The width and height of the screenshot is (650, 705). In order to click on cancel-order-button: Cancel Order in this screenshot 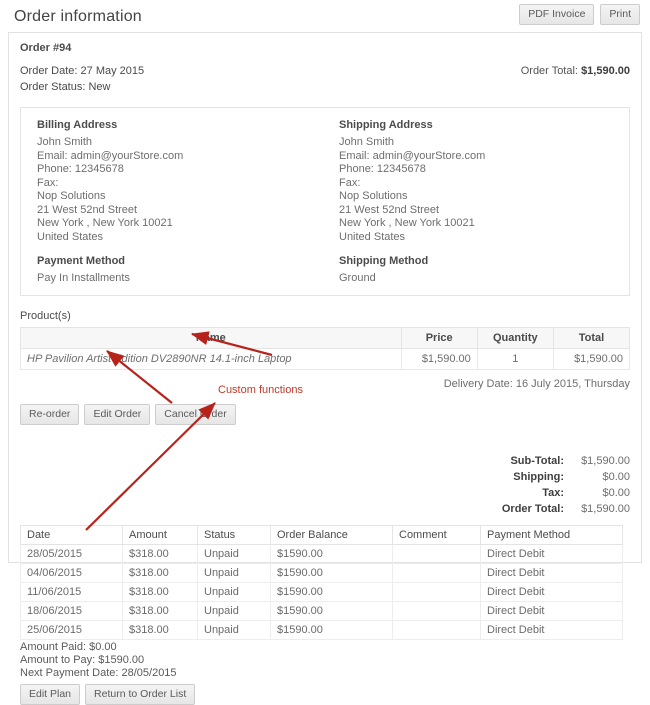, I will do `click(195, 414)`.